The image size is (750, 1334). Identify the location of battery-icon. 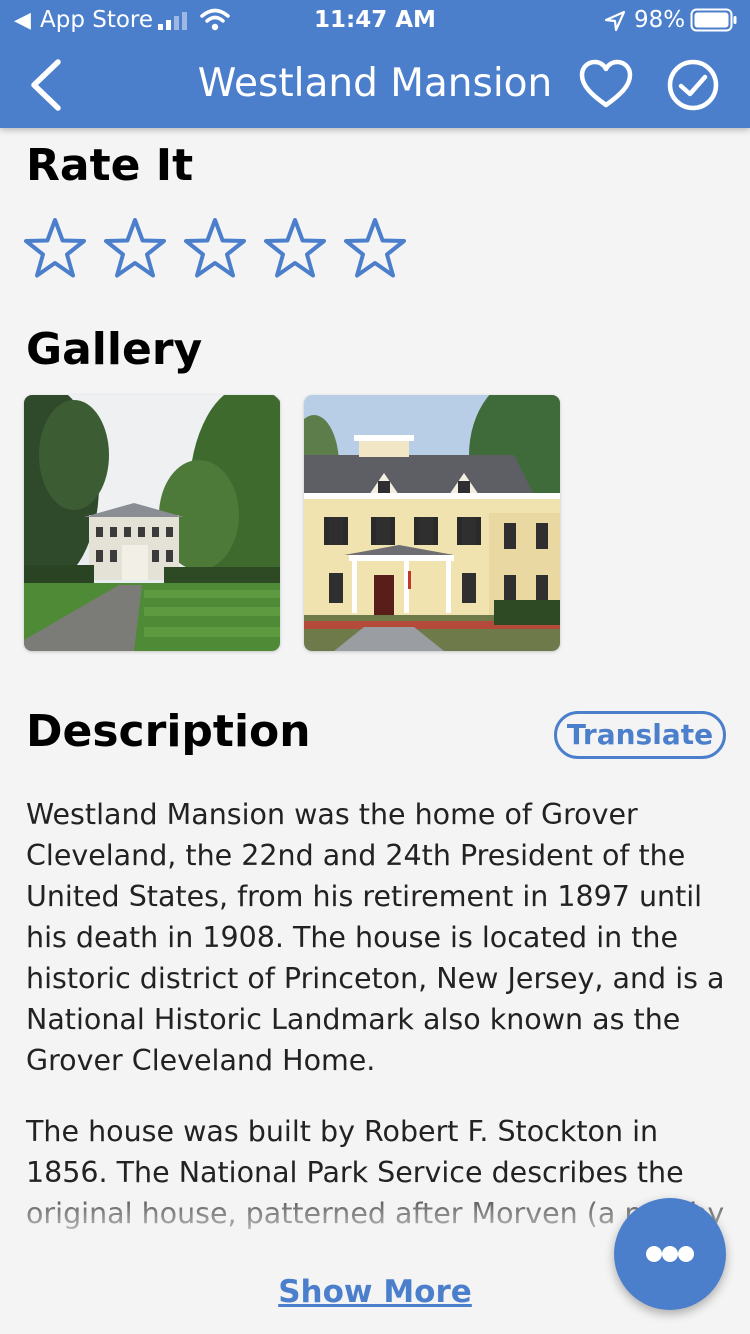
(713, 20).